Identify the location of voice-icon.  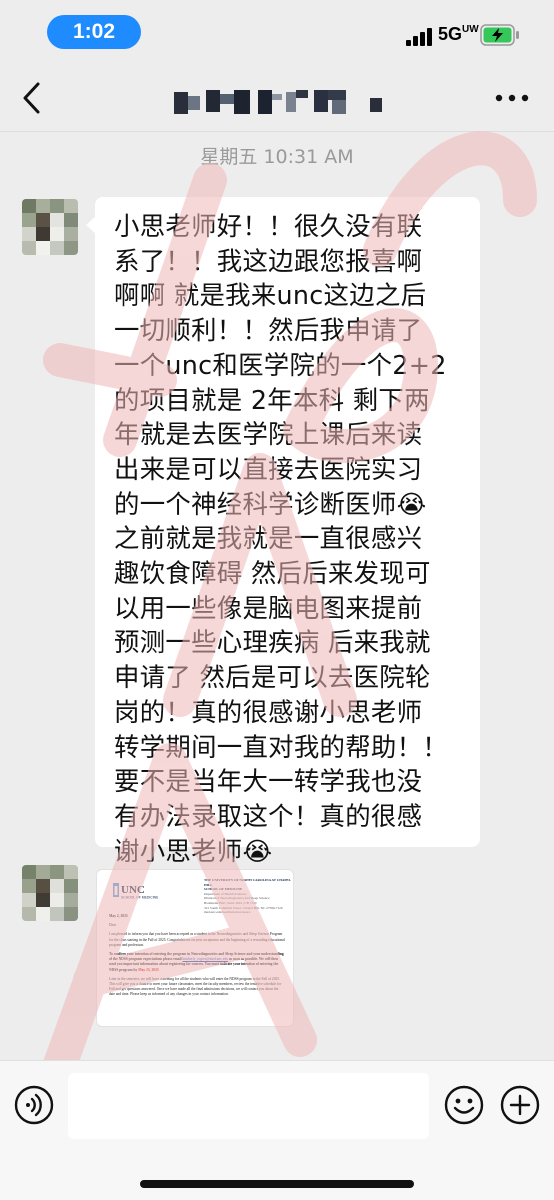
(34, 1105).